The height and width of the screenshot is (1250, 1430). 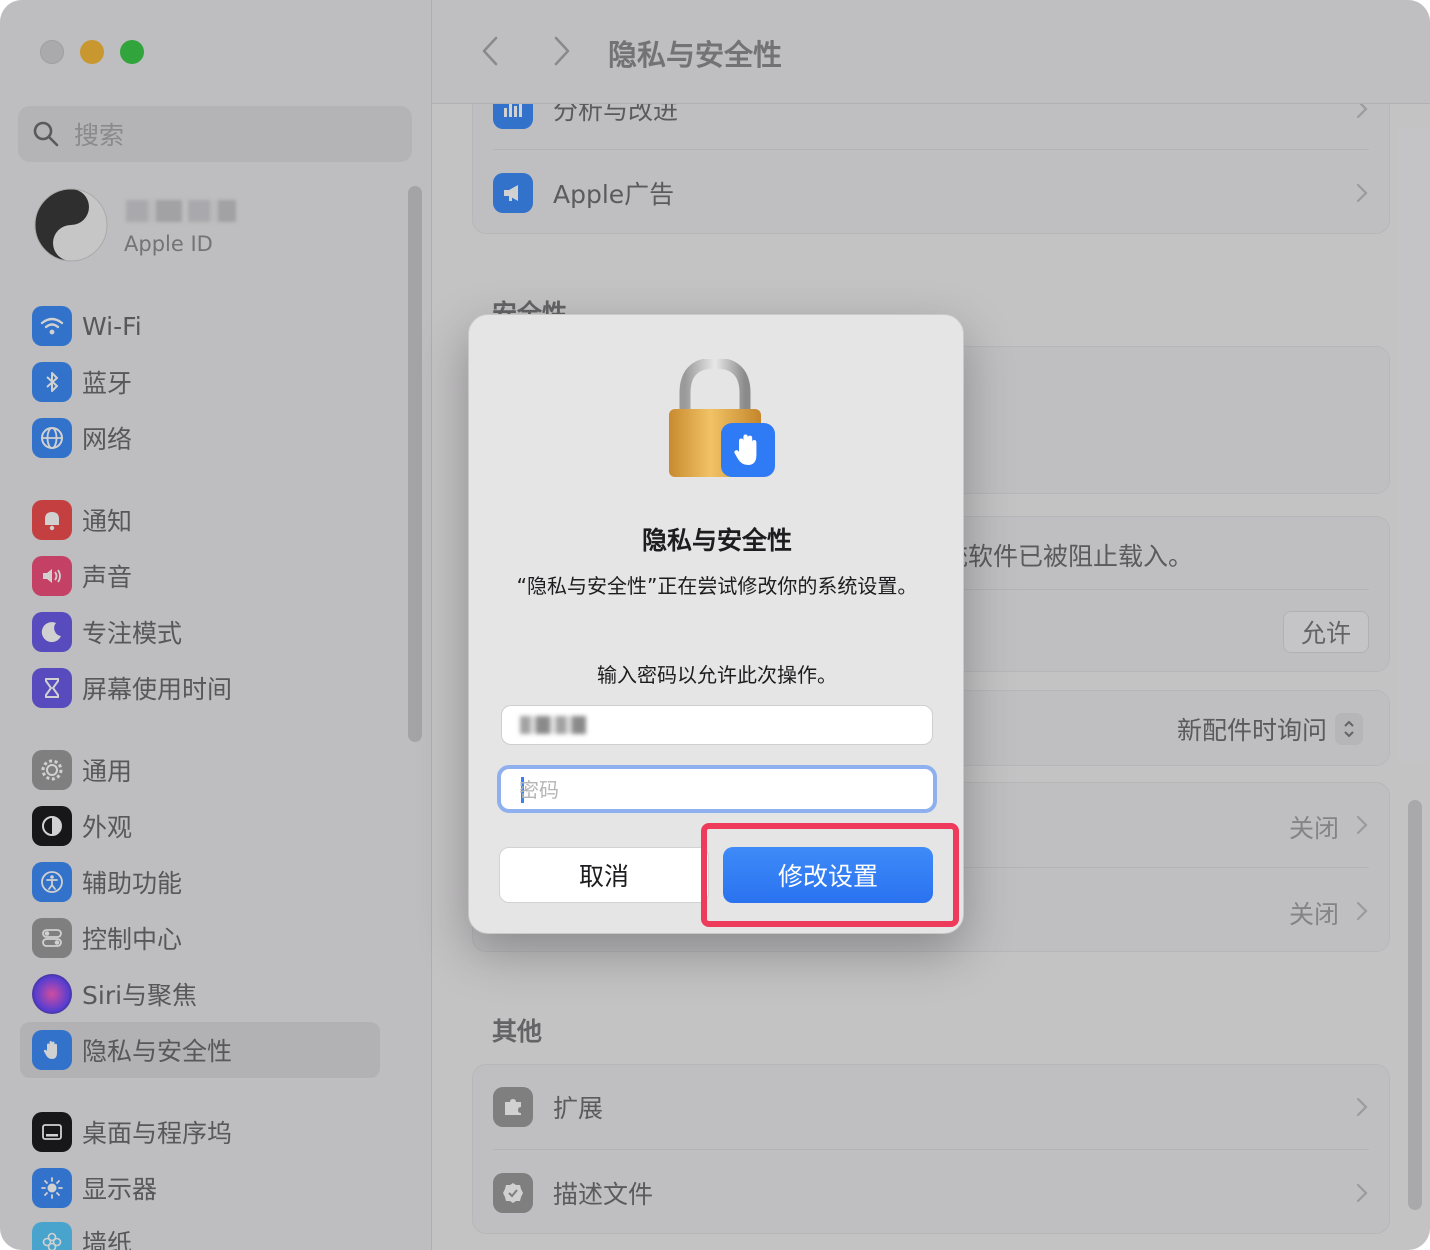 I want to click on username-field, so click(x=717, y=725).